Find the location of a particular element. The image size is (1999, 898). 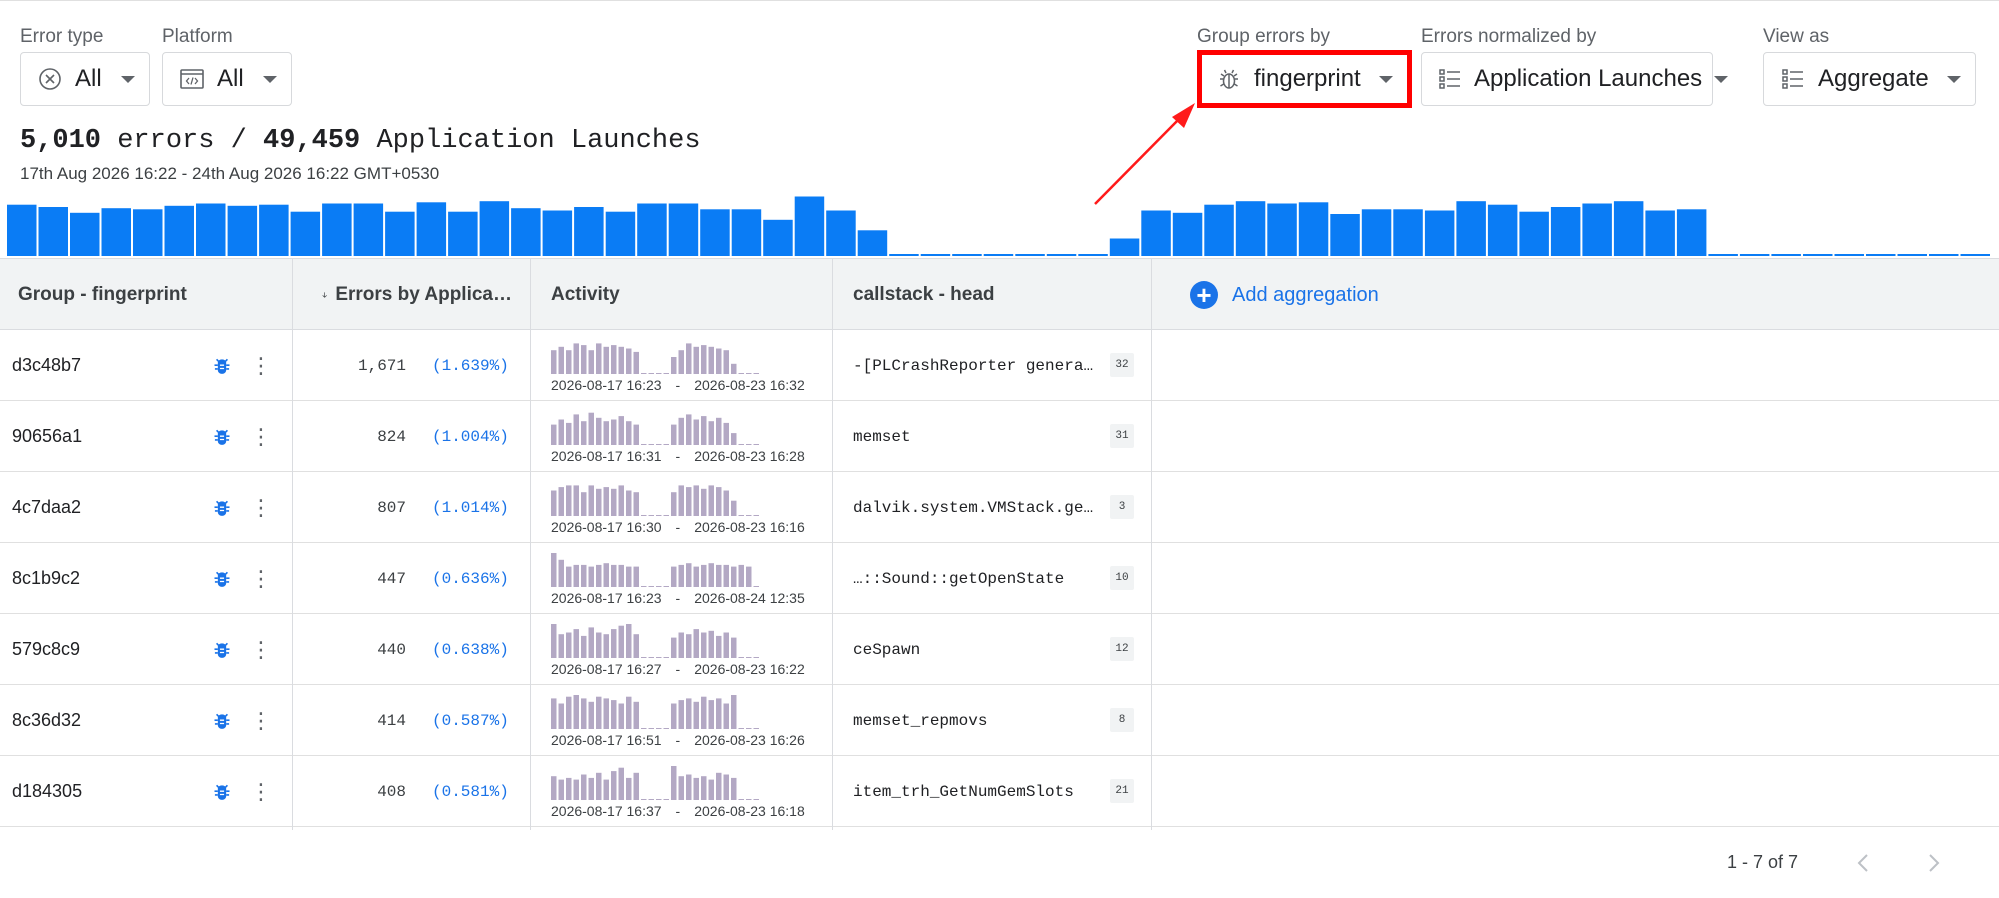

error-type-dropdown: All is located at coordinates (85, 79).